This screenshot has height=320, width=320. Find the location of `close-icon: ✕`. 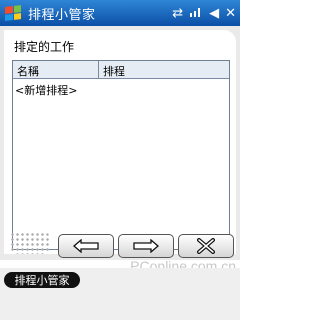

close-icon: ✕ is located at coordinates (230, 13).